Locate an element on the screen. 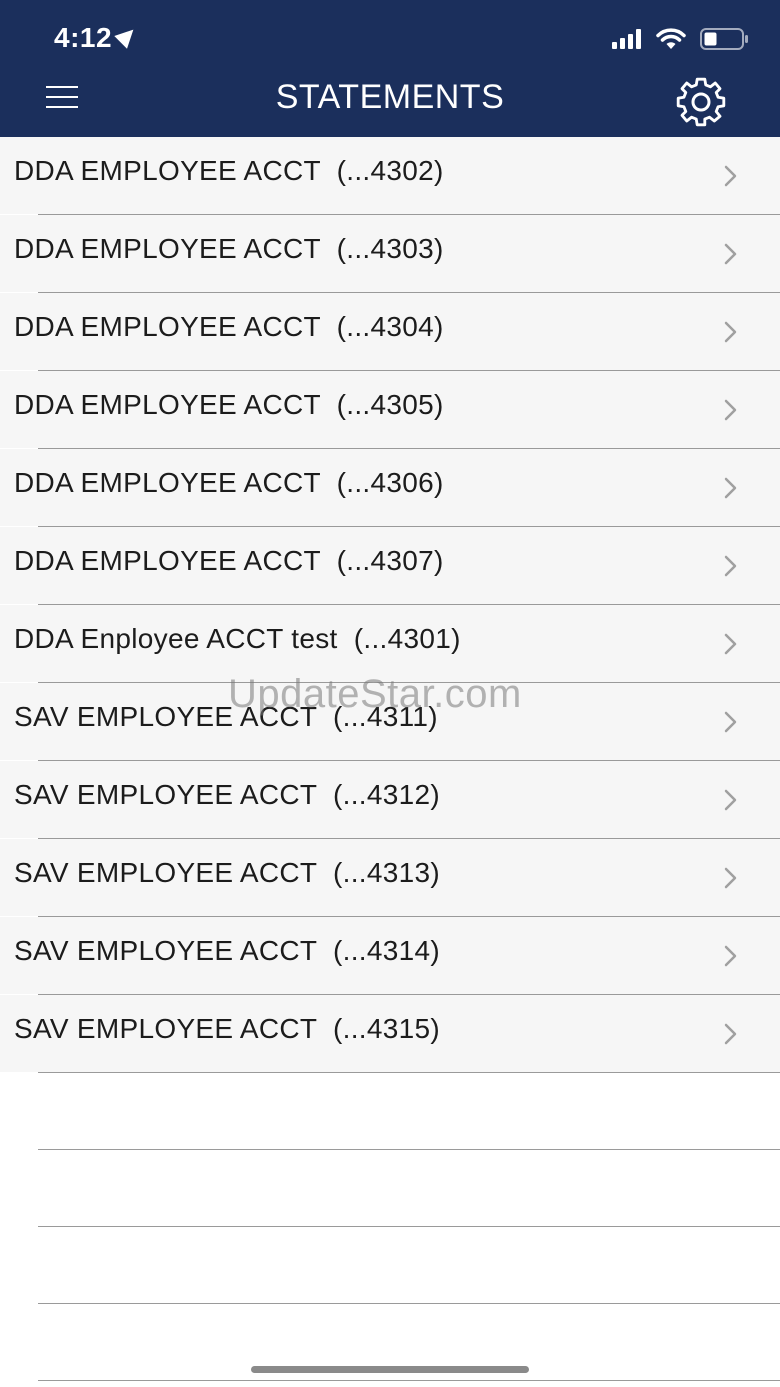 The height and width of the screenshot is (1387, 780). account-label: DDA EMPLOYEE ACCT (...4306) is located at coordinates (229, 483).